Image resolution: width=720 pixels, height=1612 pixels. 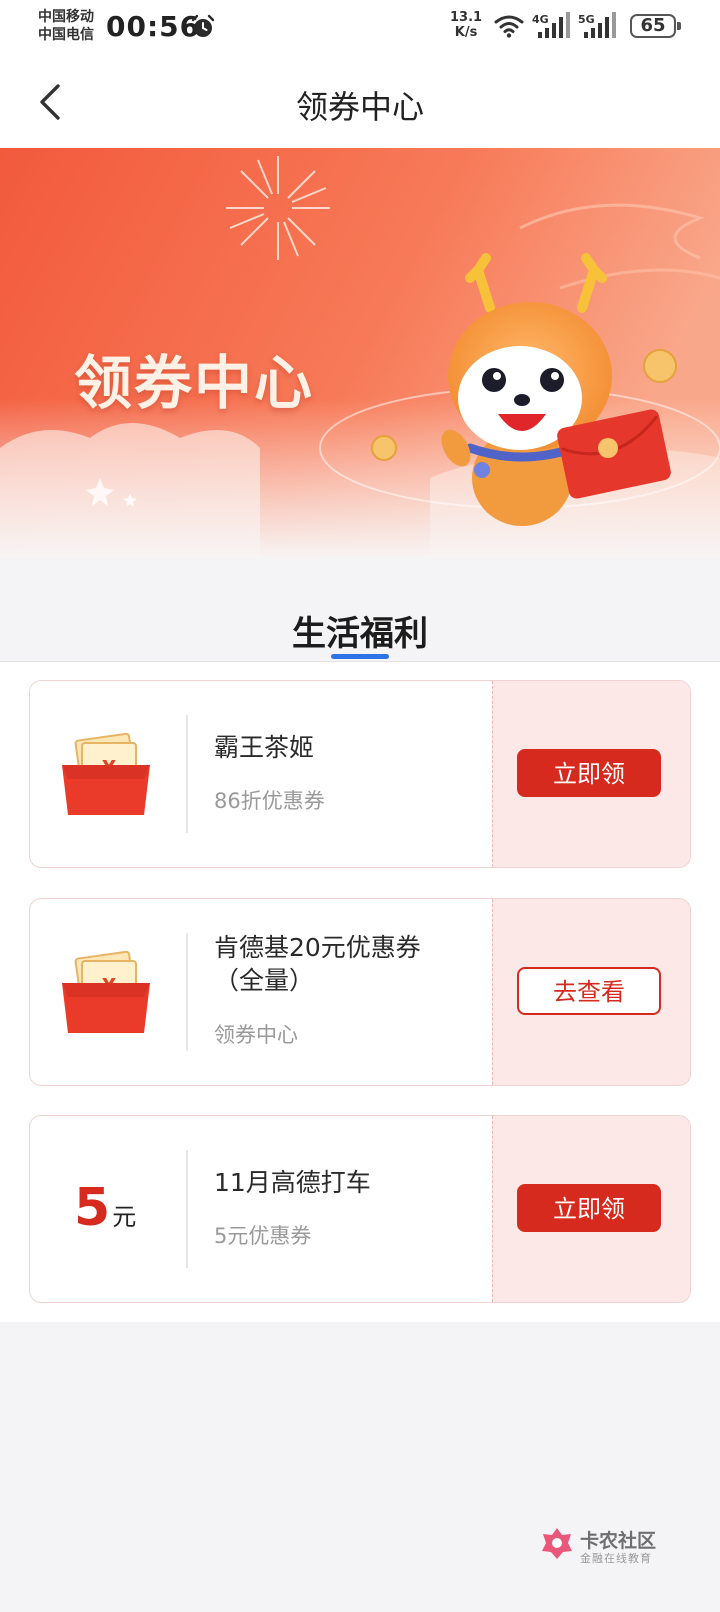 I want to click on amount-value: 5, so click(x=92, y=1208).